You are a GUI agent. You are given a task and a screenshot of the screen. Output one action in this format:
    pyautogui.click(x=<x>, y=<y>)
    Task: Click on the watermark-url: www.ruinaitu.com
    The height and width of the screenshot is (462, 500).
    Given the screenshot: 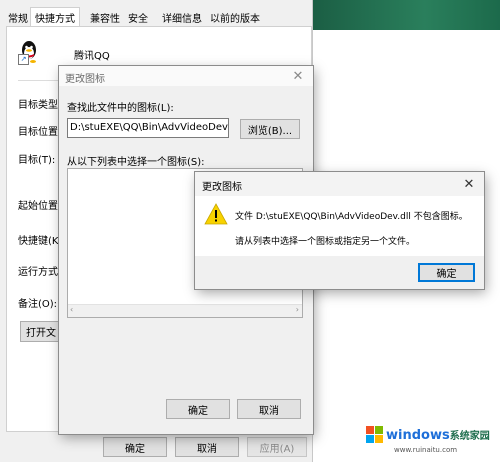 What is the action you would take?
    pyautogui.click(x=426, y=450)
    